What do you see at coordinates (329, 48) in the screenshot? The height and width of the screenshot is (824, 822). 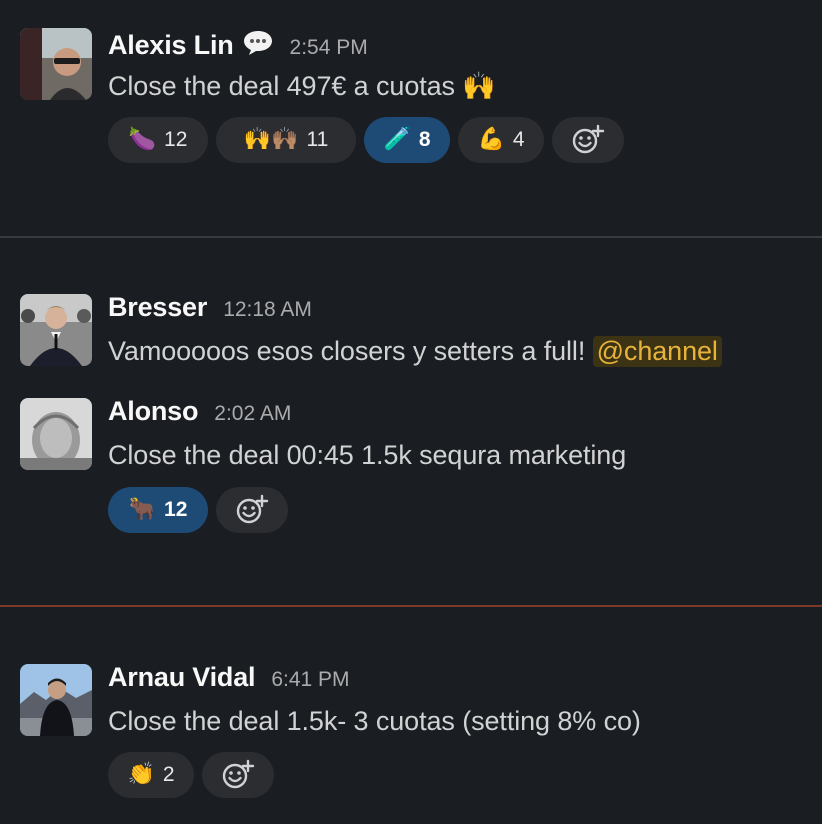 I see `timestamp: 2:54 PM` at bounding box center [329, 48].